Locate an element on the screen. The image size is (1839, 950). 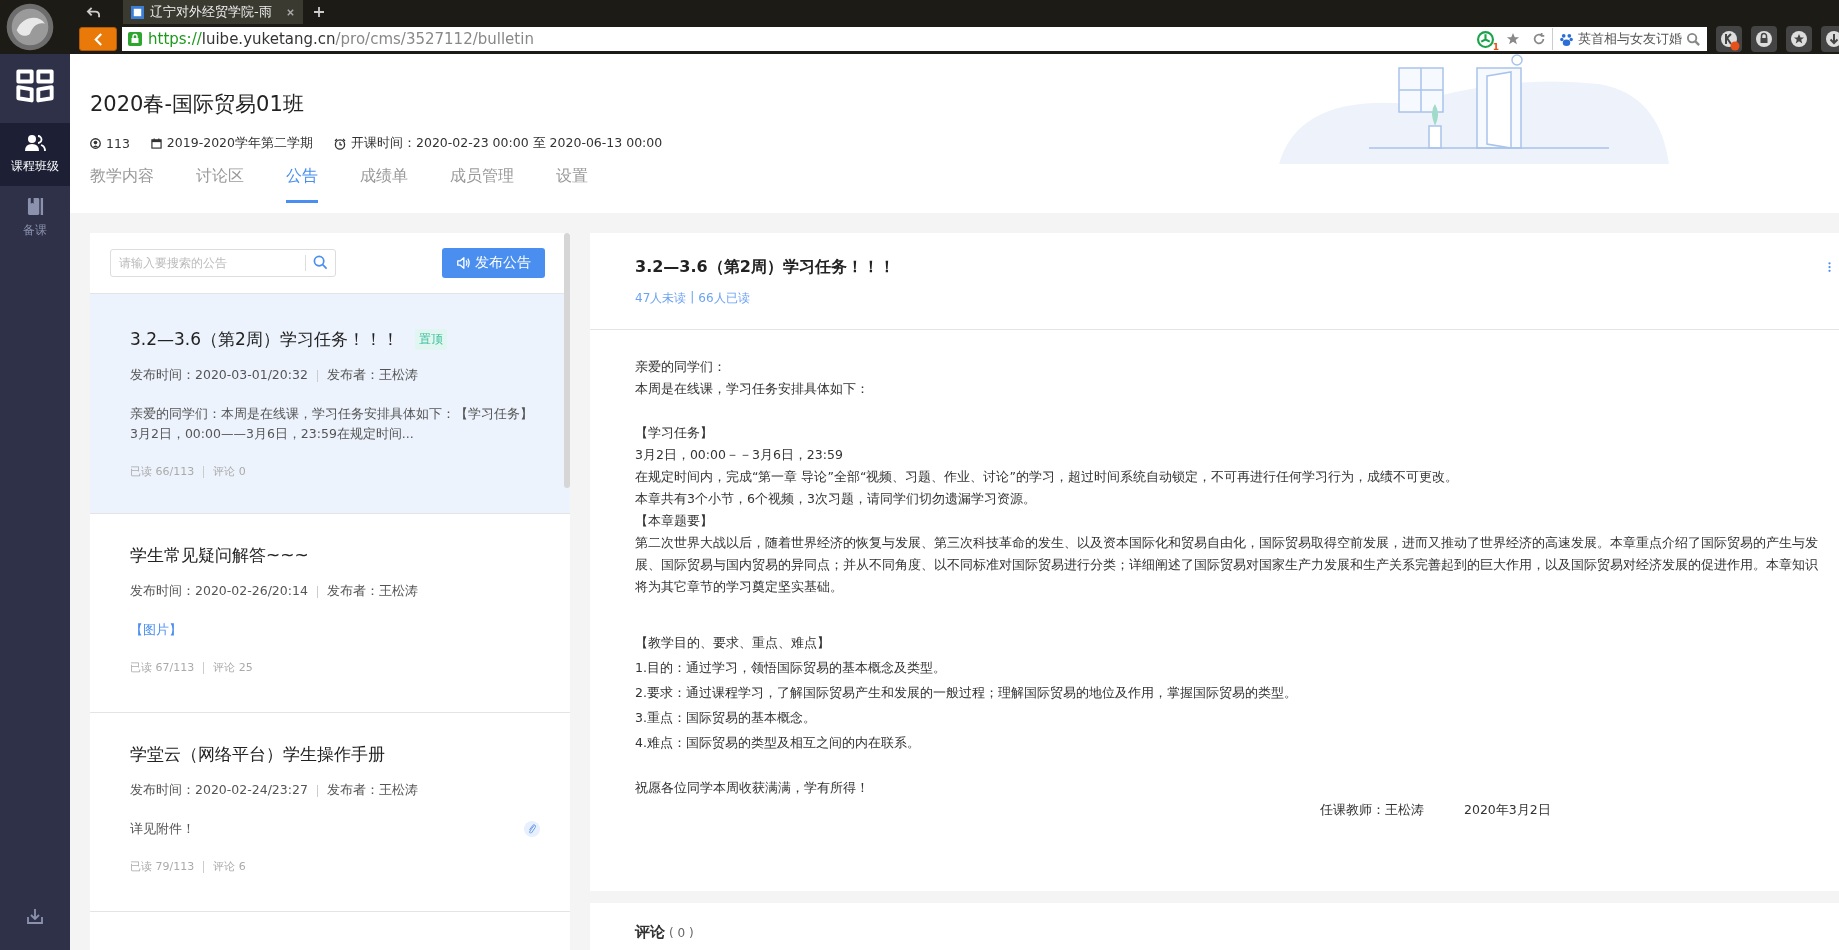
comments-count: ( 0 ) is located at coordinates (681, 933).